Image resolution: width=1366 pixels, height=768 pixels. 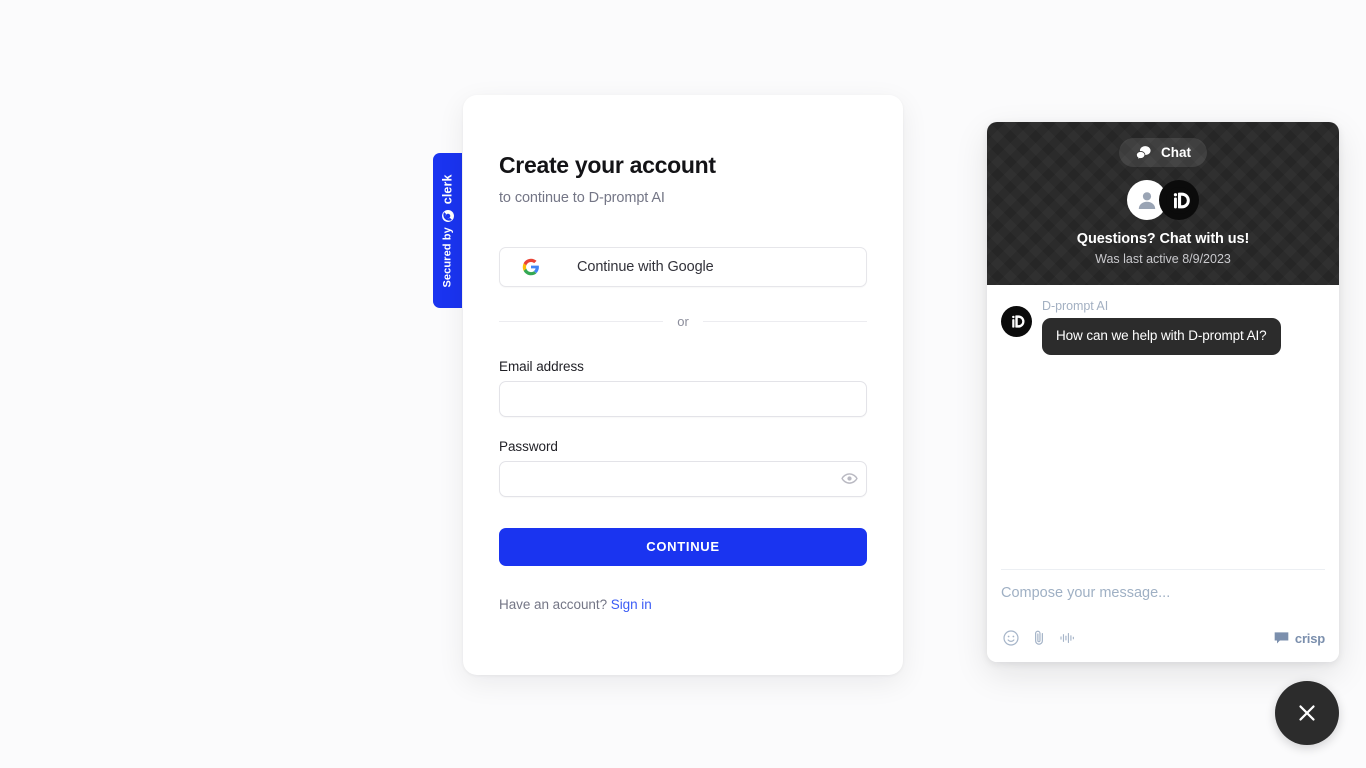 I want to click on clerk-brand-label: clerk, so click(x=447, y=188).